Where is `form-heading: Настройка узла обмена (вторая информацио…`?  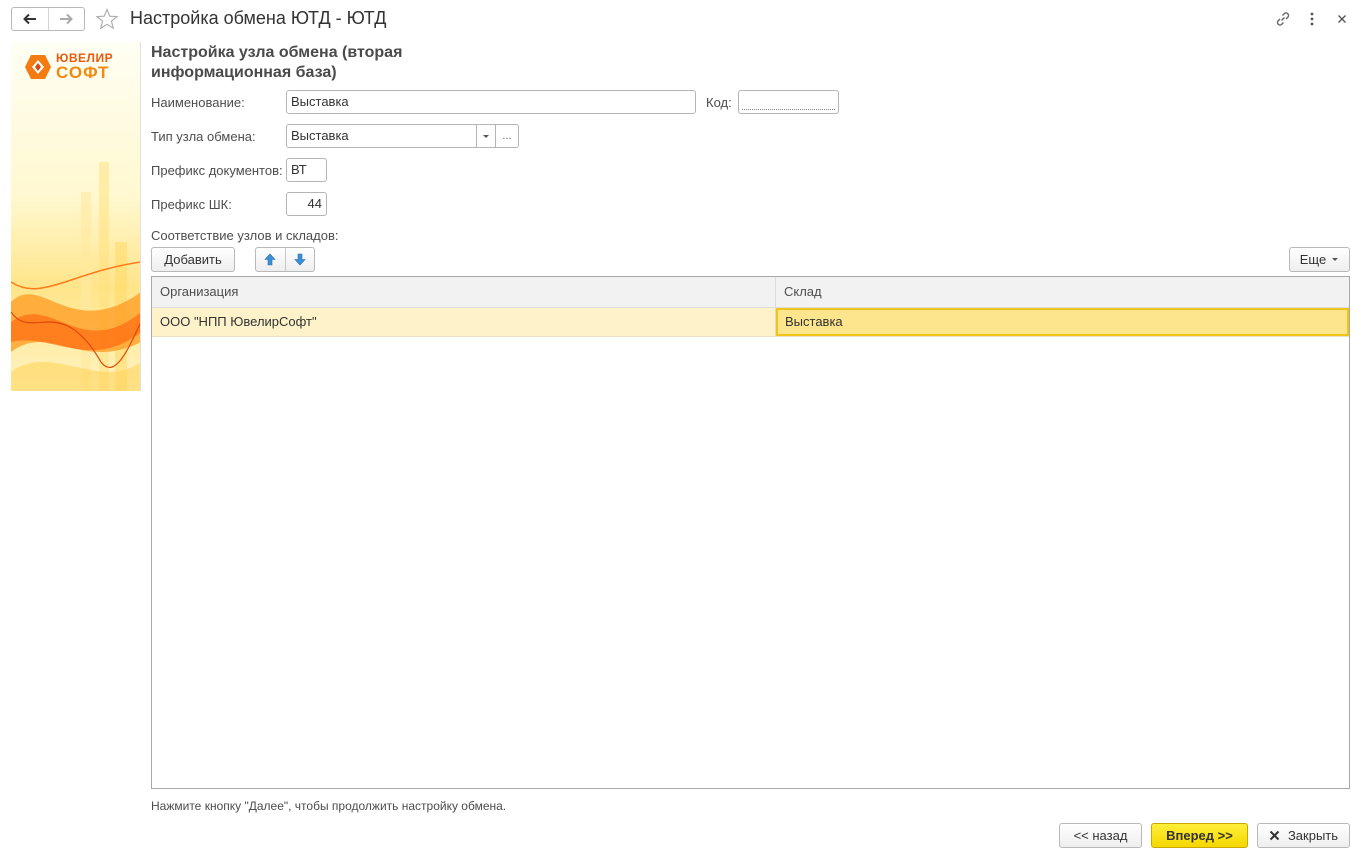
form-heading: Настройка узла обмена (вторая информацио… is located at coordinates (277, 62).